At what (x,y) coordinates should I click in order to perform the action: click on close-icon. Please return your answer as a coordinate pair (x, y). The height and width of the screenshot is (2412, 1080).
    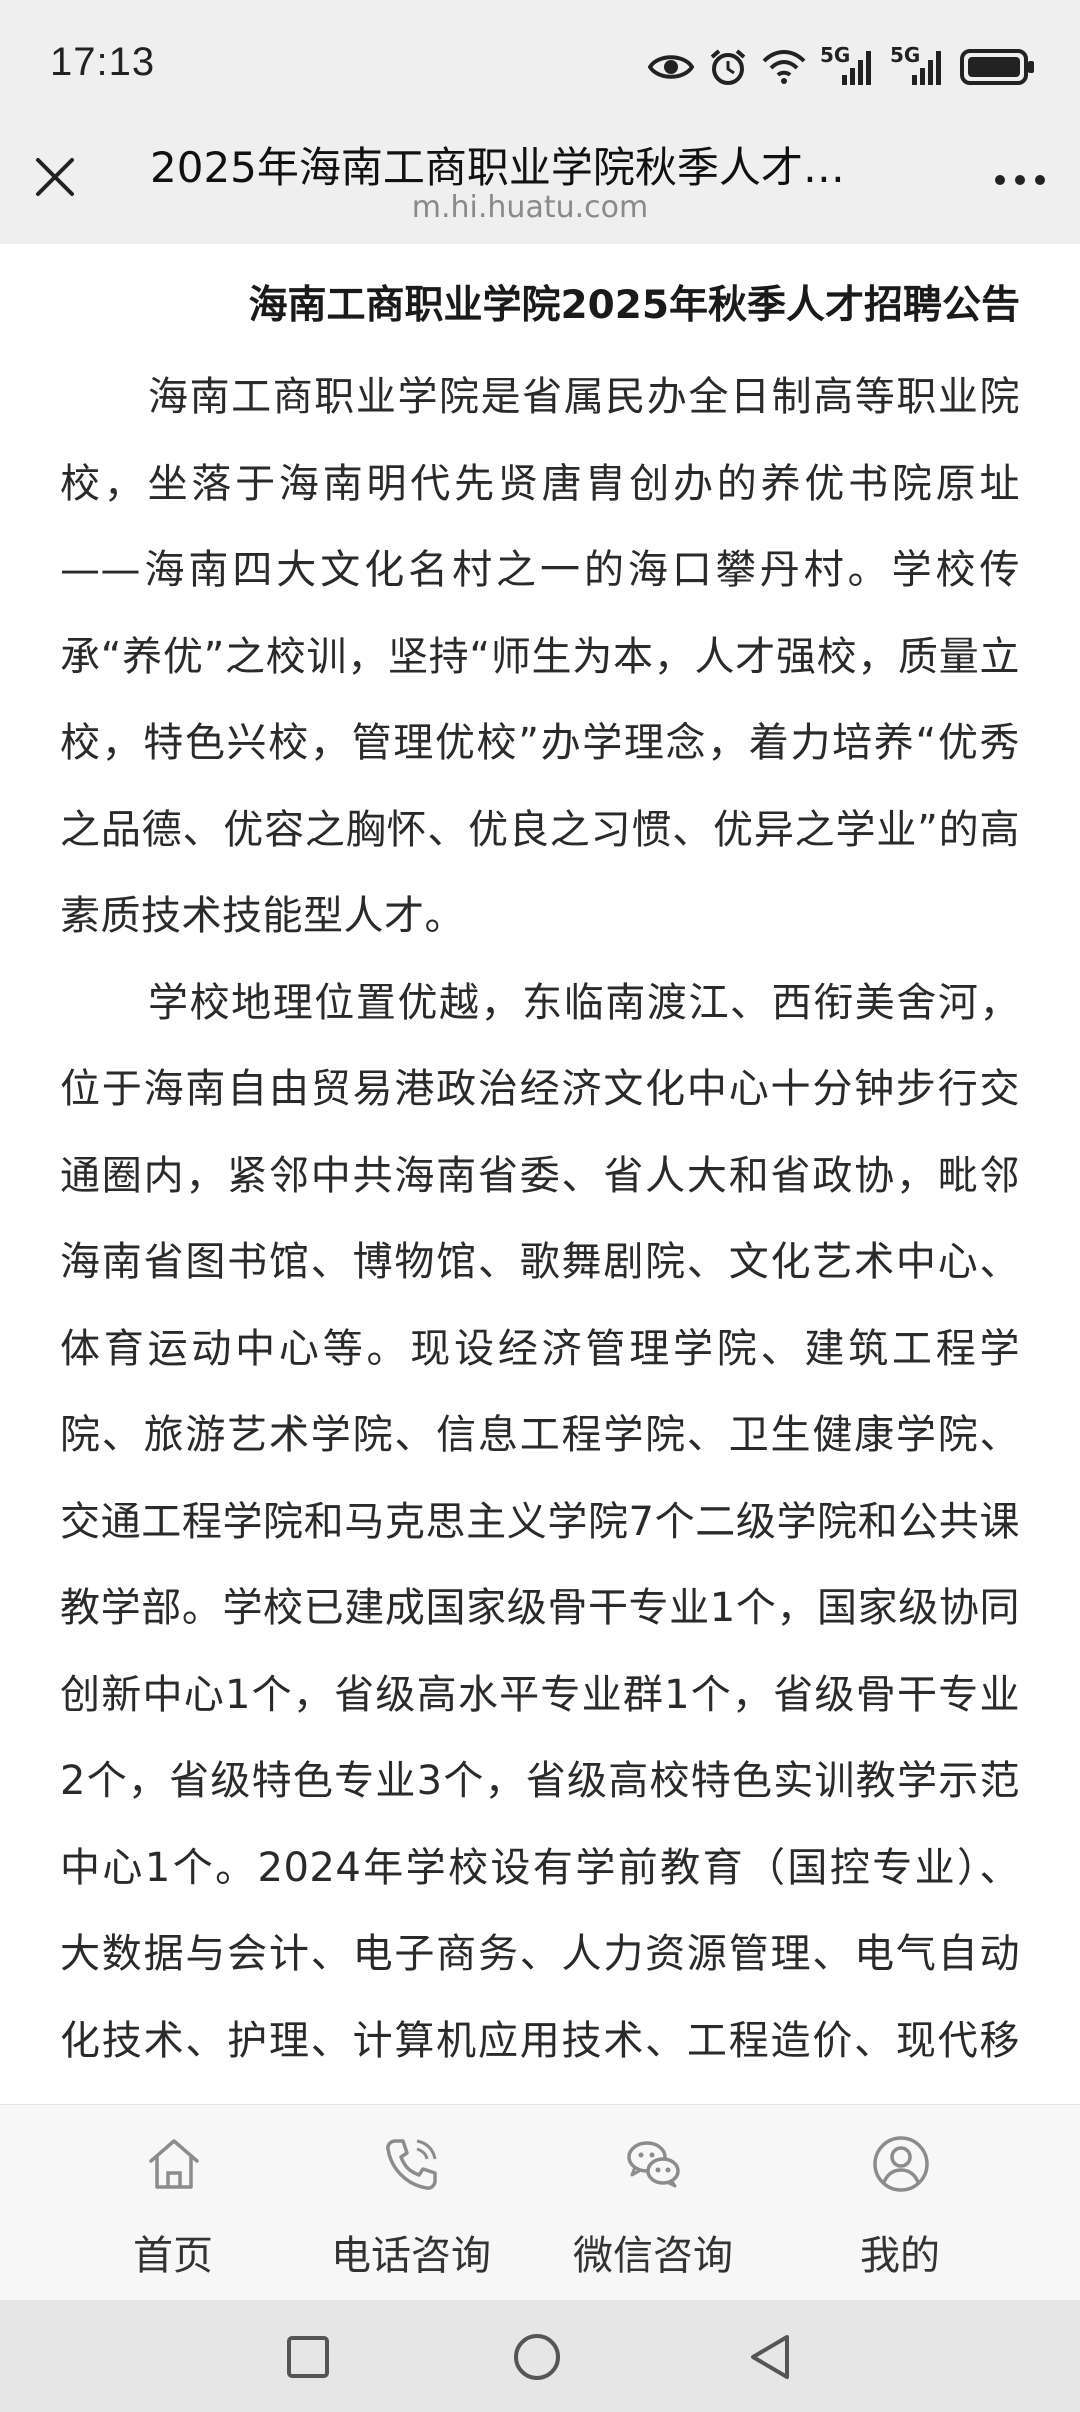
    Looking at the image, I should click on (55, 177).